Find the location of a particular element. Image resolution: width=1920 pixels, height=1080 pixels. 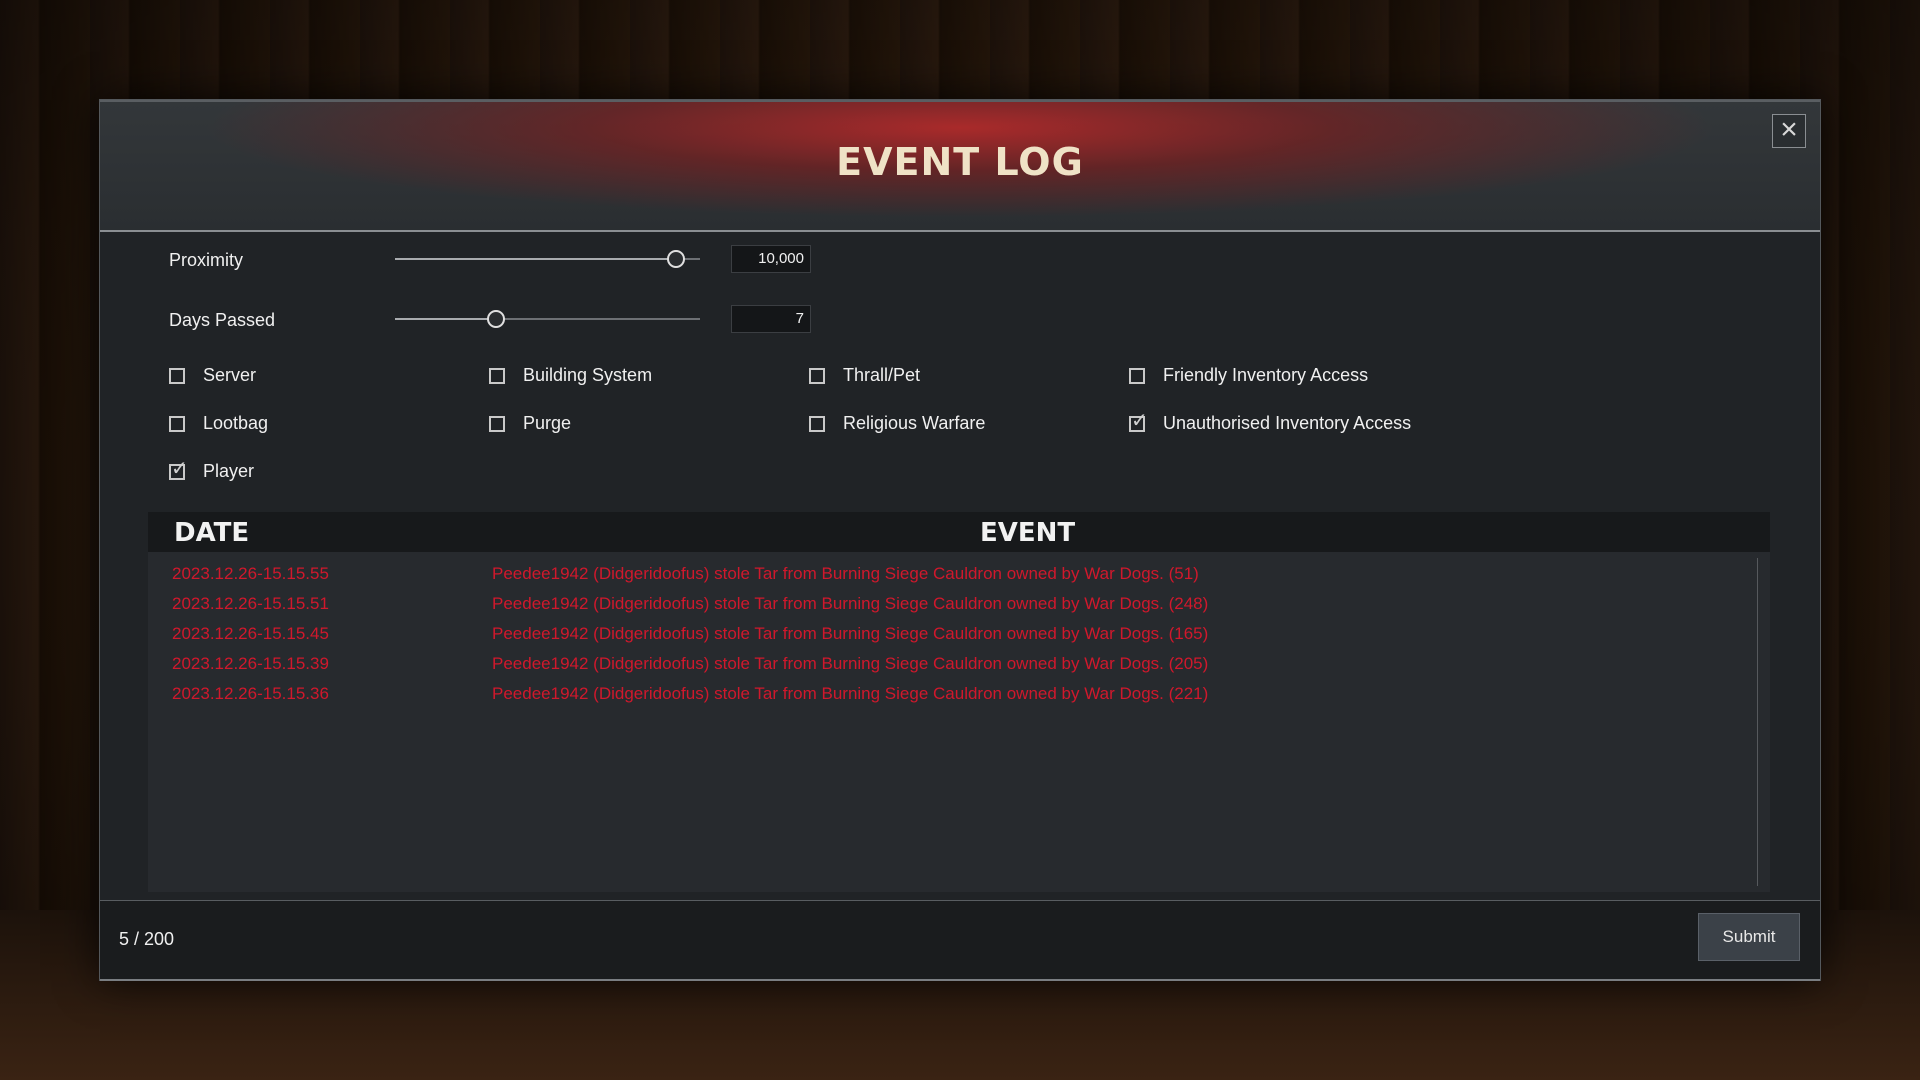

dialog-header: EVENT LOG × is located at coordinates (960, 166).